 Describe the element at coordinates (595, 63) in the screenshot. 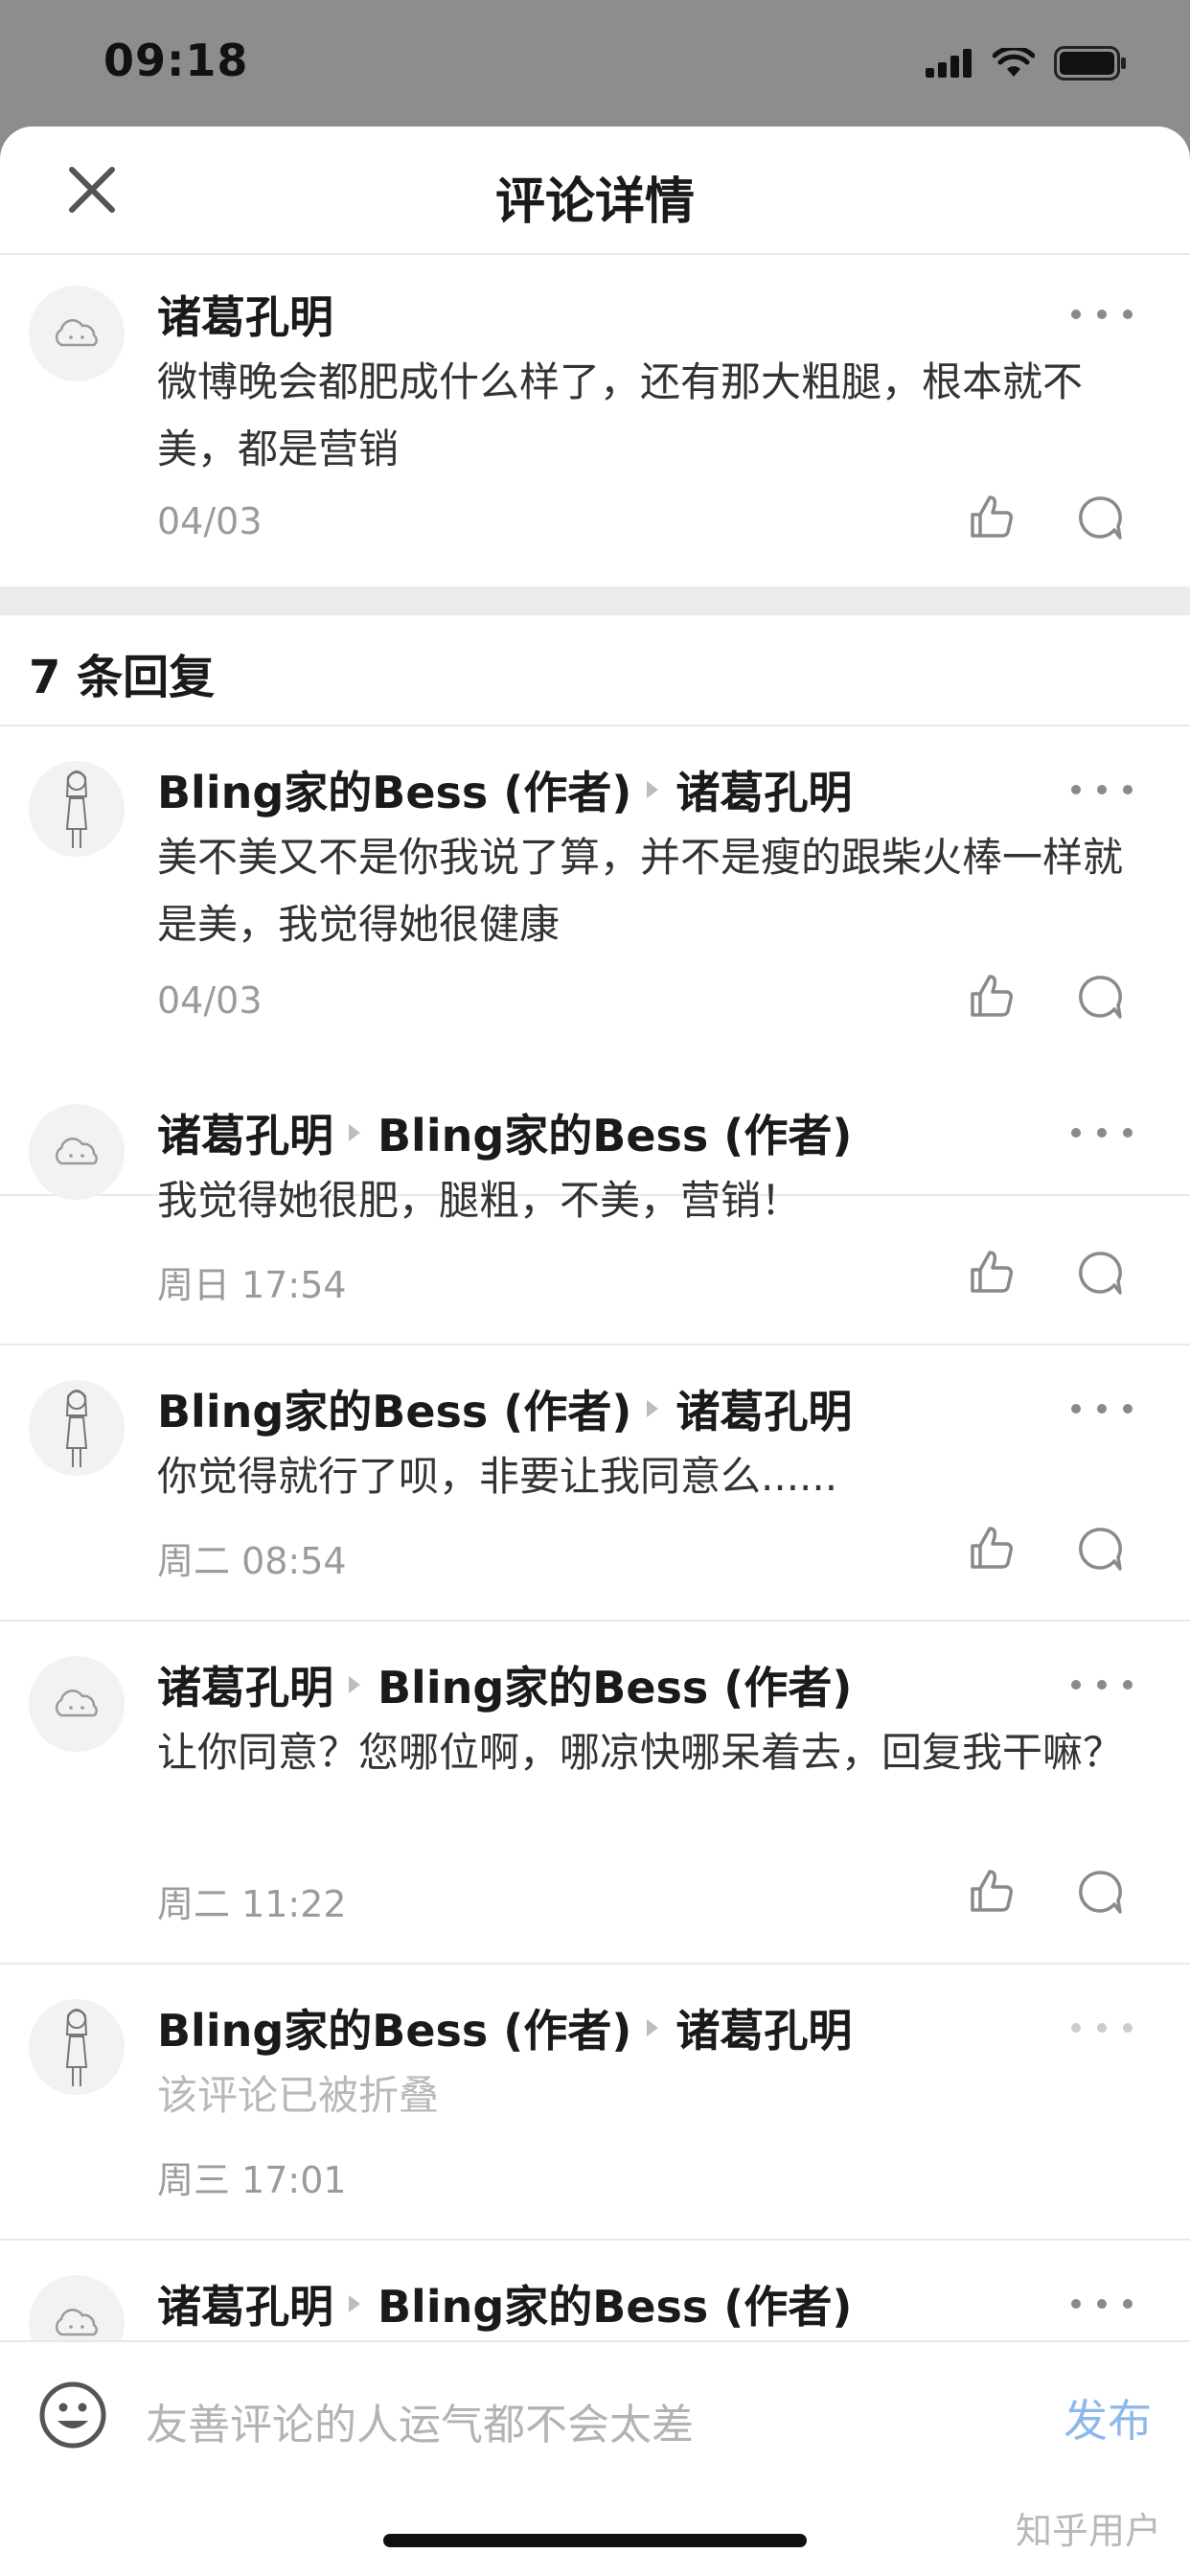

I see `status-bar: 09:18` at that location.